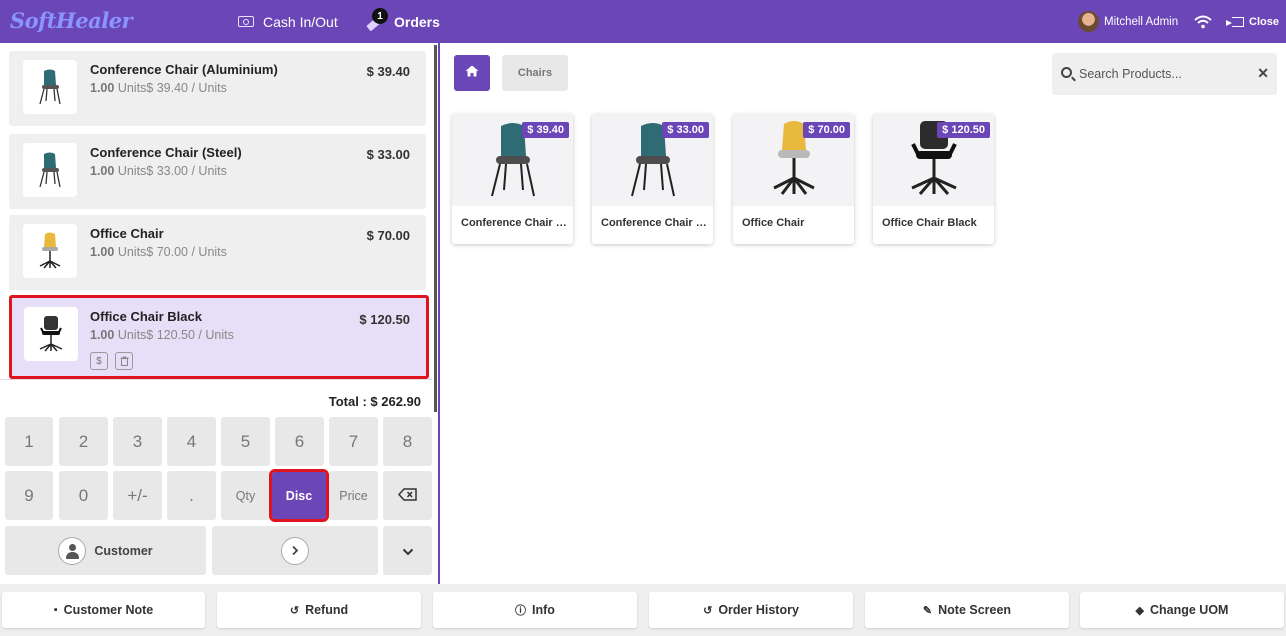 This screenshot has height=636, width=1286. What do you see at coordinates (123, 550) in the screenshot?
I see `customer-label: Customer` at bounding box center [123, 550].